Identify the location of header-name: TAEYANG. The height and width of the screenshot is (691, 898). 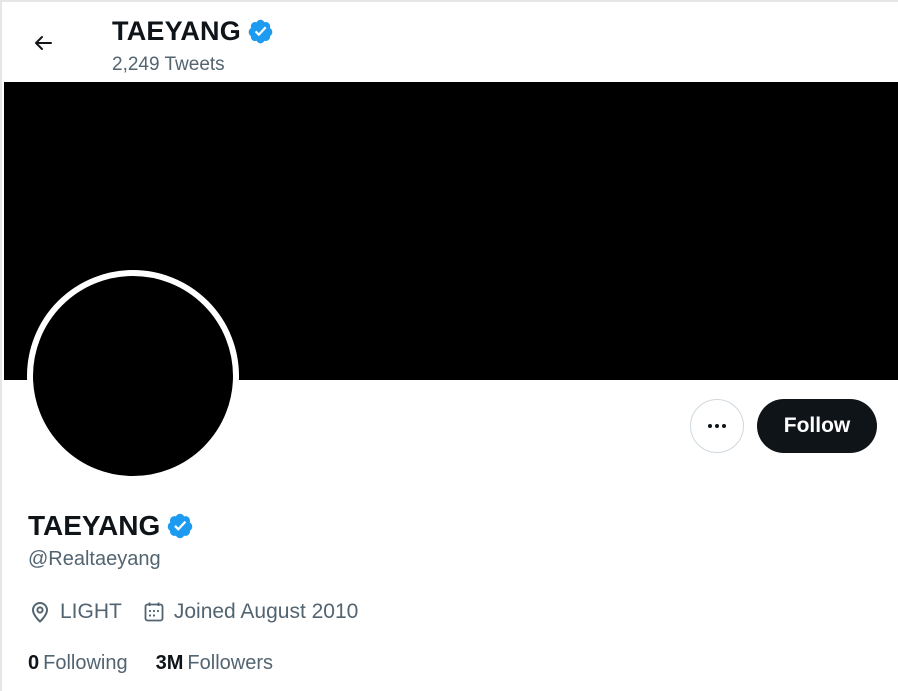
(176, 31).